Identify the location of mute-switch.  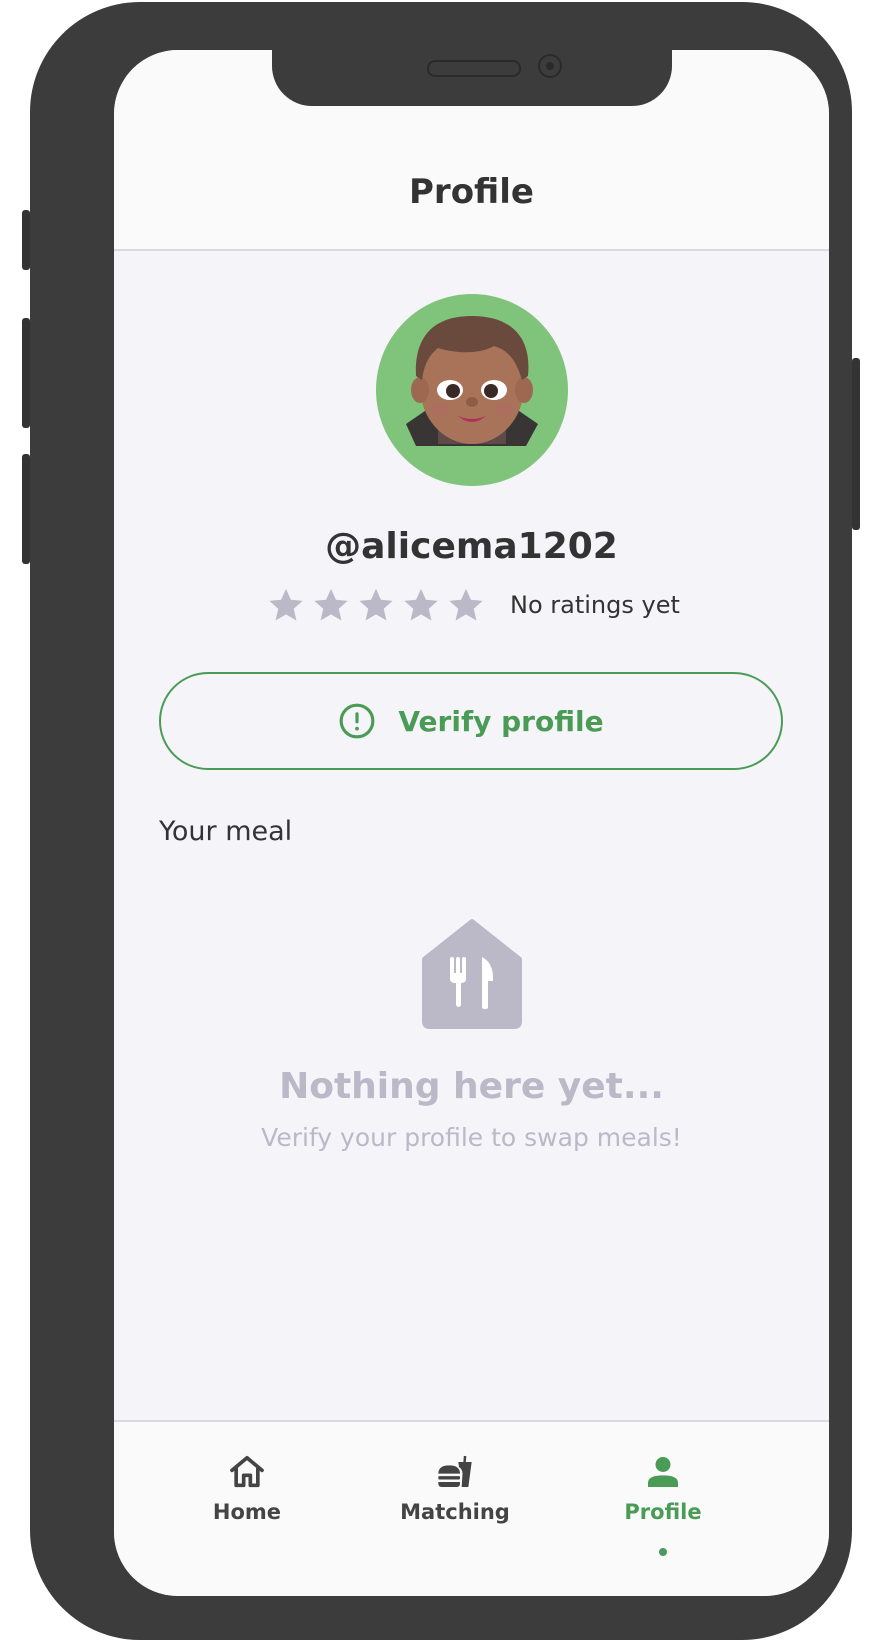
(26, 240).